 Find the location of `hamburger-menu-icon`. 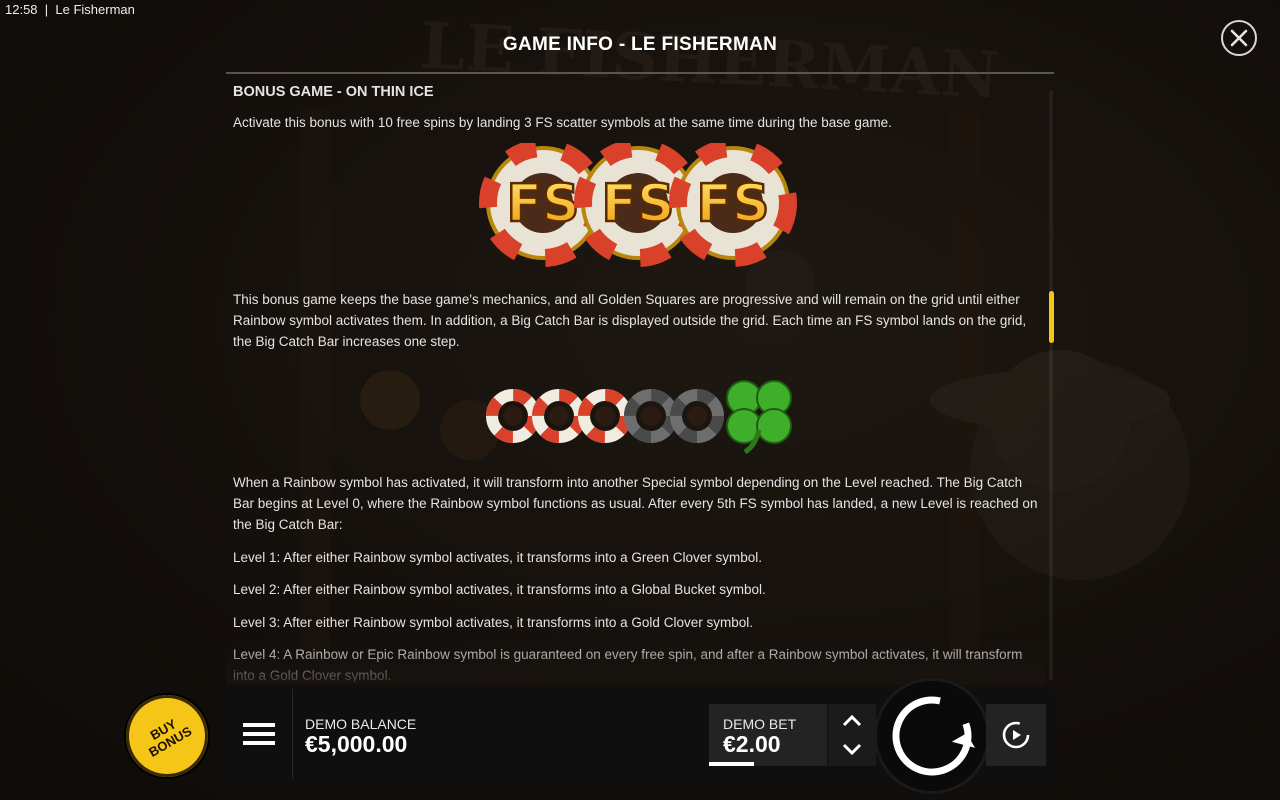

hamburger-menu-icon is located at coordinates (259, 734).